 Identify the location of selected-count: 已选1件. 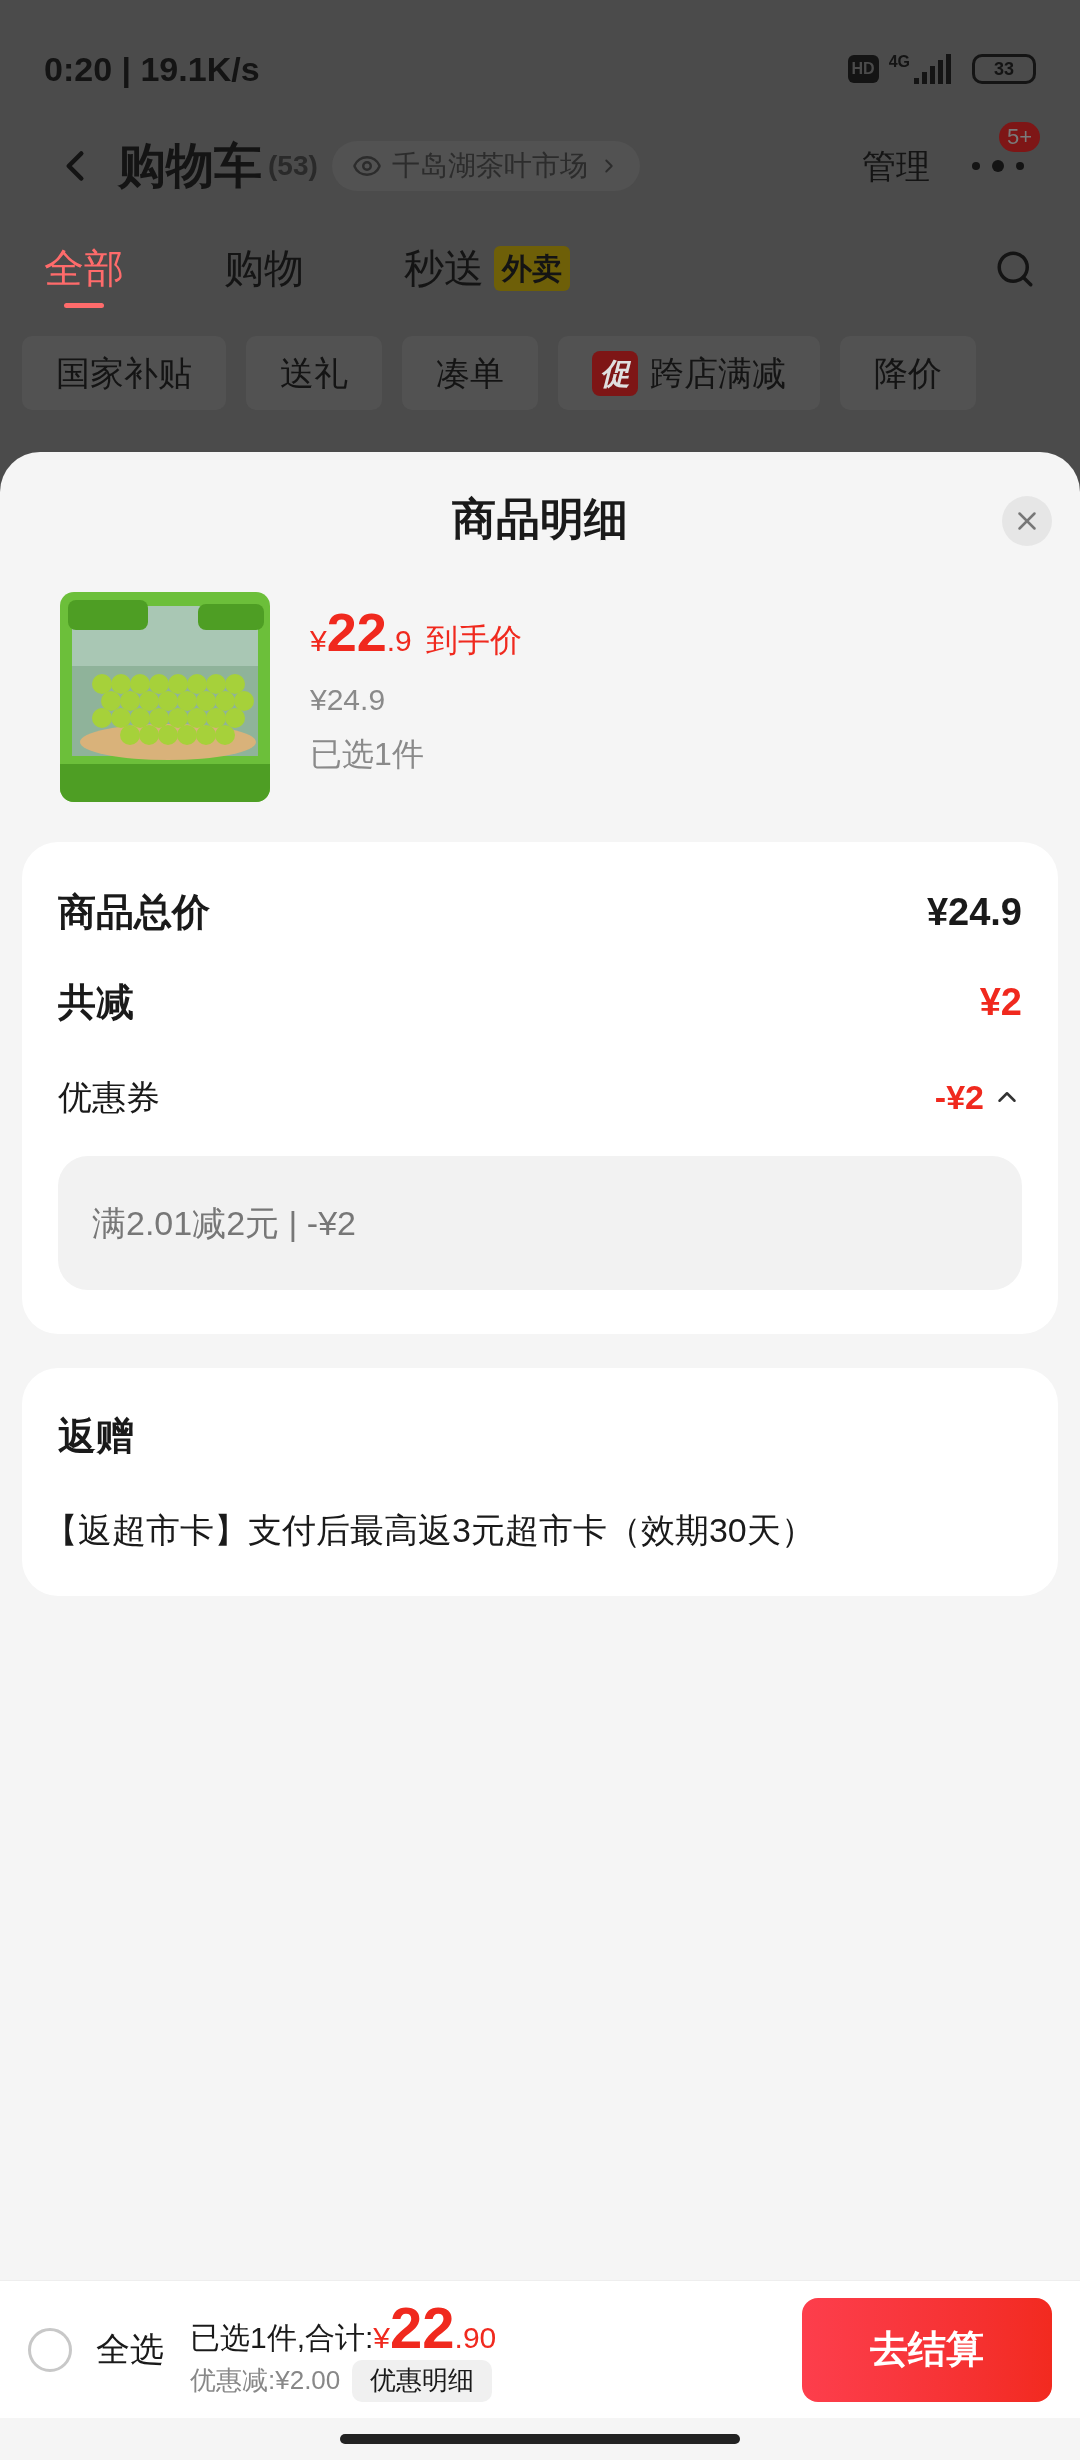
(367, 754).